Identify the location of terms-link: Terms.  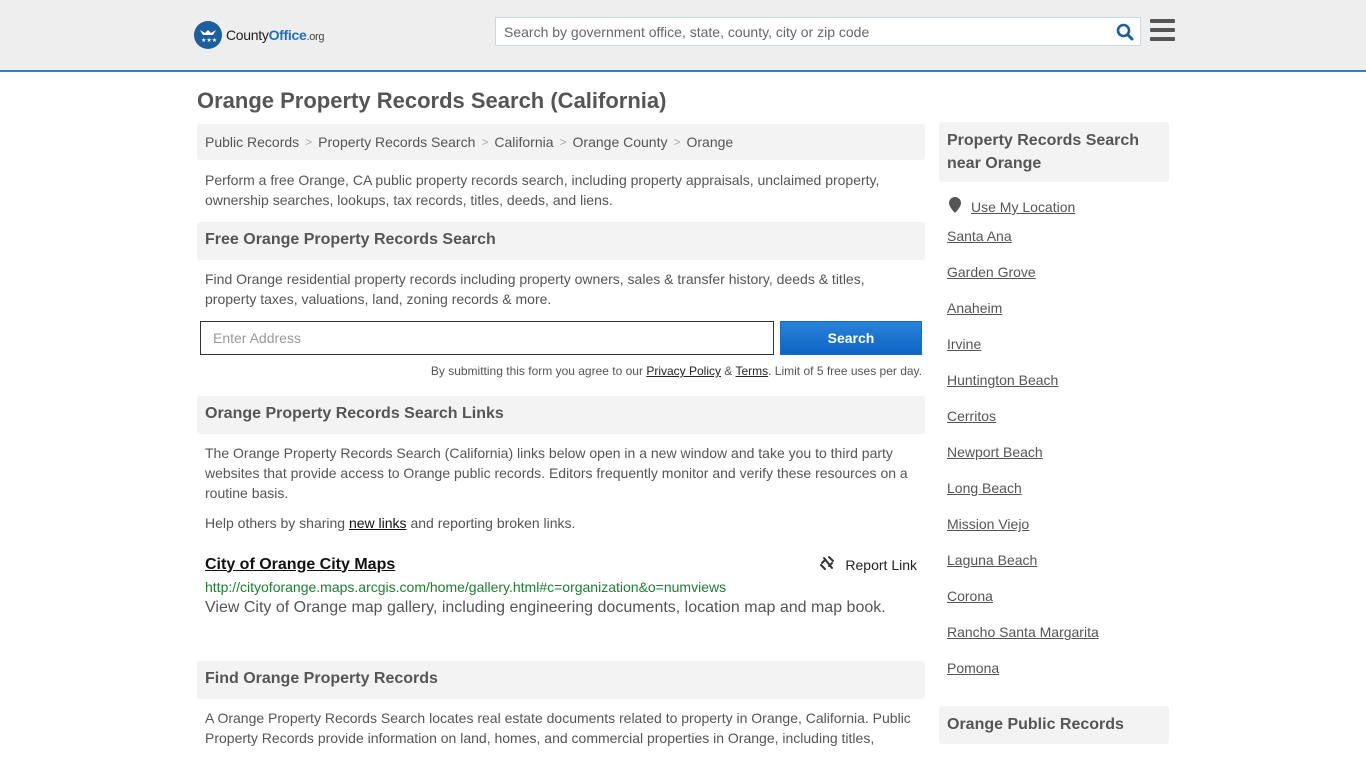
(751, 371).